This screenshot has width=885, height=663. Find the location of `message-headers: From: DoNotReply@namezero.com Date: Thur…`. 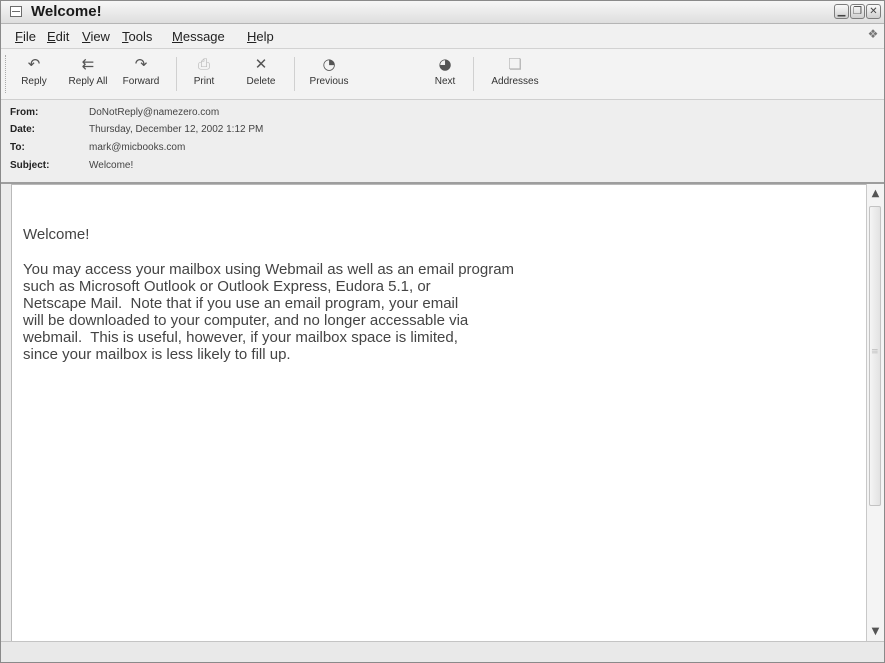

message-headers: From: DoNotReply@namezero.com Date: Thur… is located at coordinates (442, 142).